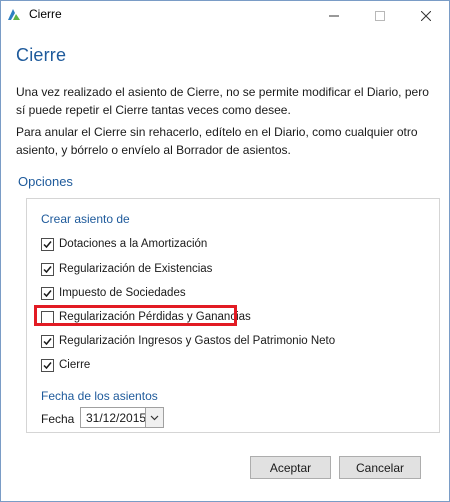  I want to click on window-title: Cierre, so click(45, 14).